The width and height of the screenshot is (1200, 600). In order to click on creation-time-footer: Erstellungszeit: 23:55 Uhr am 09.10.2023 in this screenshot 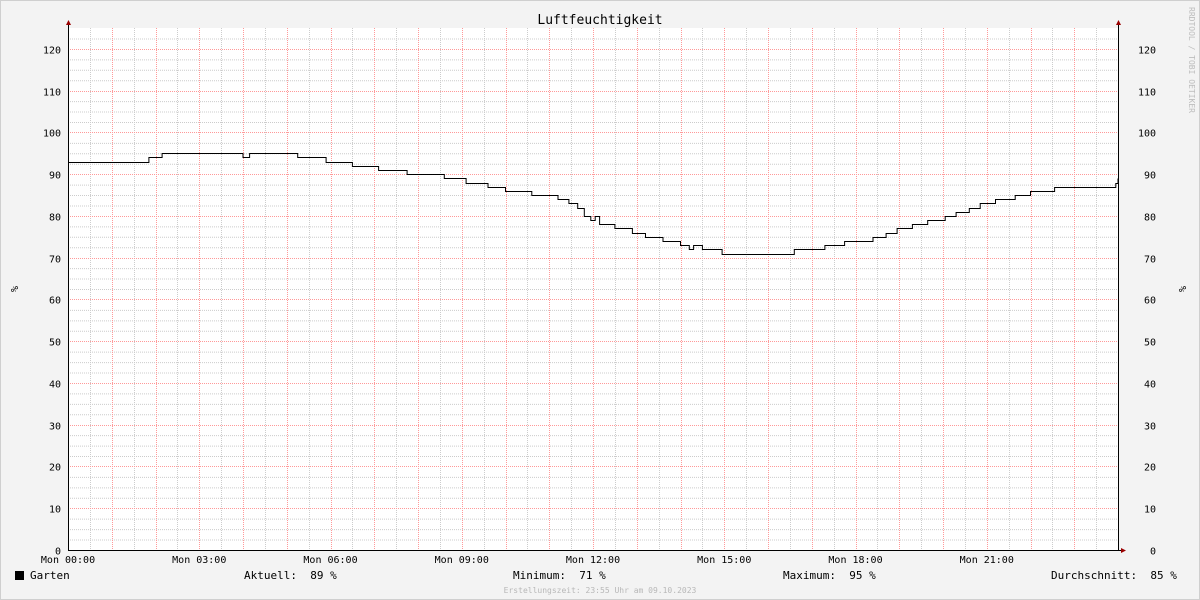, I will do `click(600, 590)`.